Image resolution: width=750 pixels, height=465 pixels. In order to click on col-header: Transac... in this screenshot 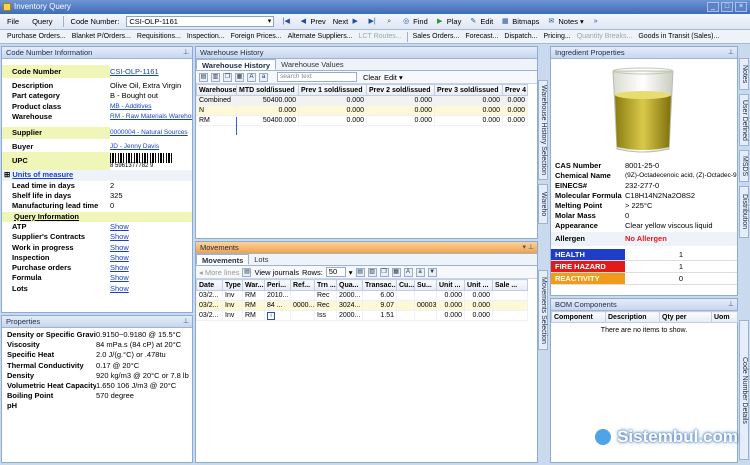, I will do `click(379, 285)`.